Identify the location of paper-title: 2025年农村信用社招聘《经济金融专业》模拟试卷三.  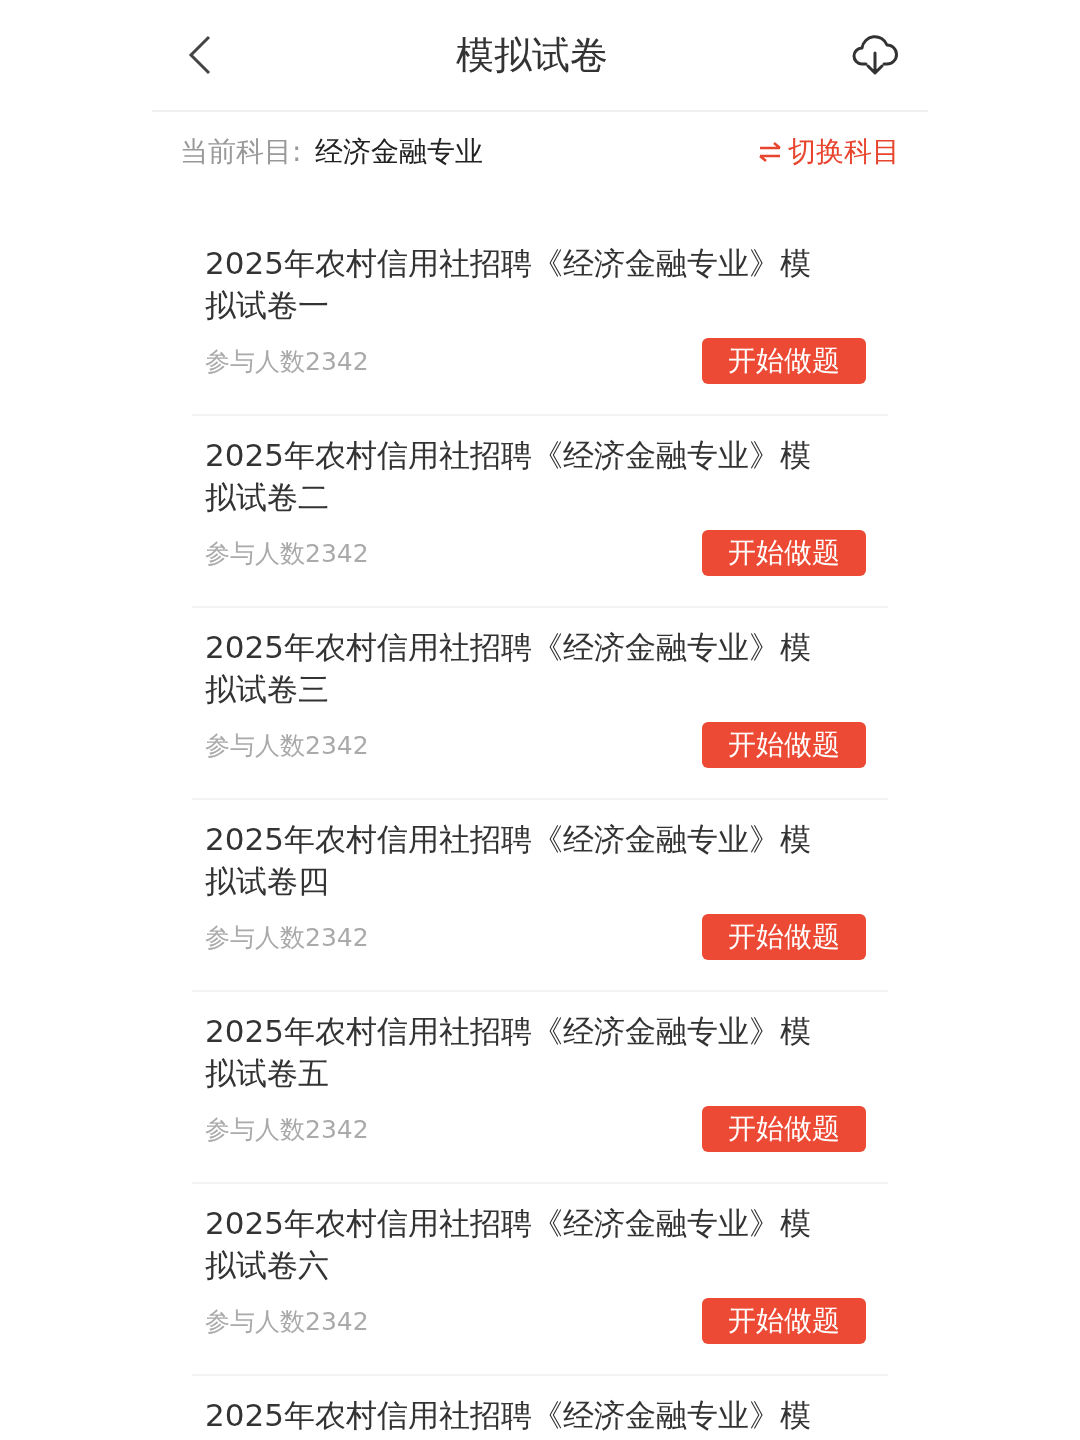
(508, 668).